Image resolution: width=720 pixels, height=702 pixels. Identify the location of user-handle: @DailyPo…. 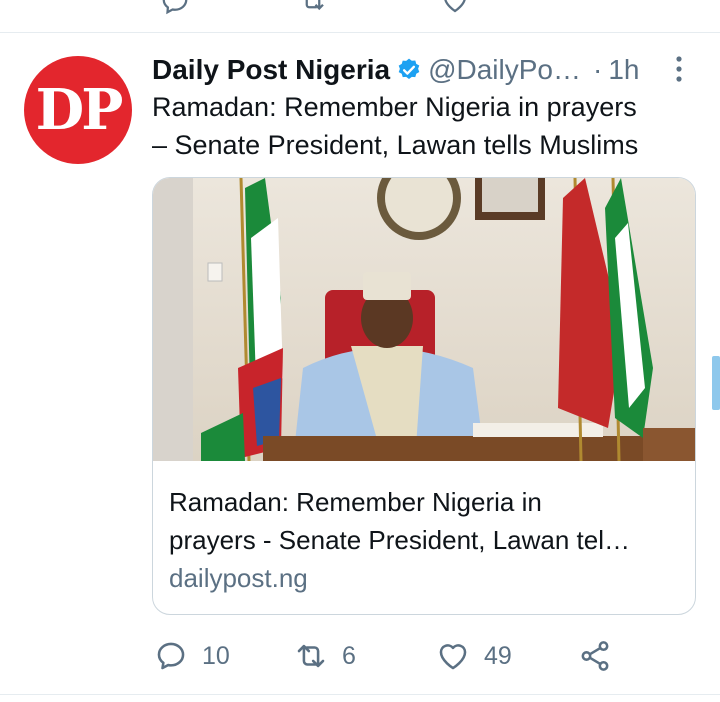
(504, 70).